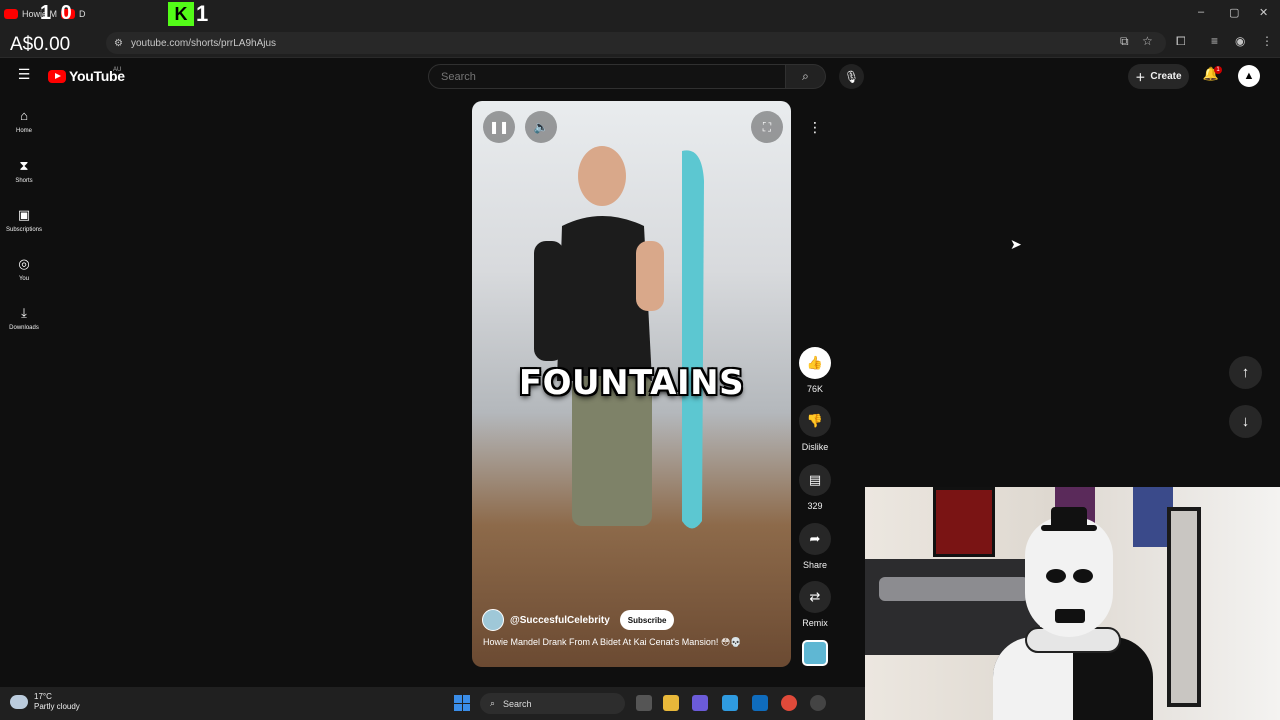  I want to click on share-icon: ➦, so click(815, 539).